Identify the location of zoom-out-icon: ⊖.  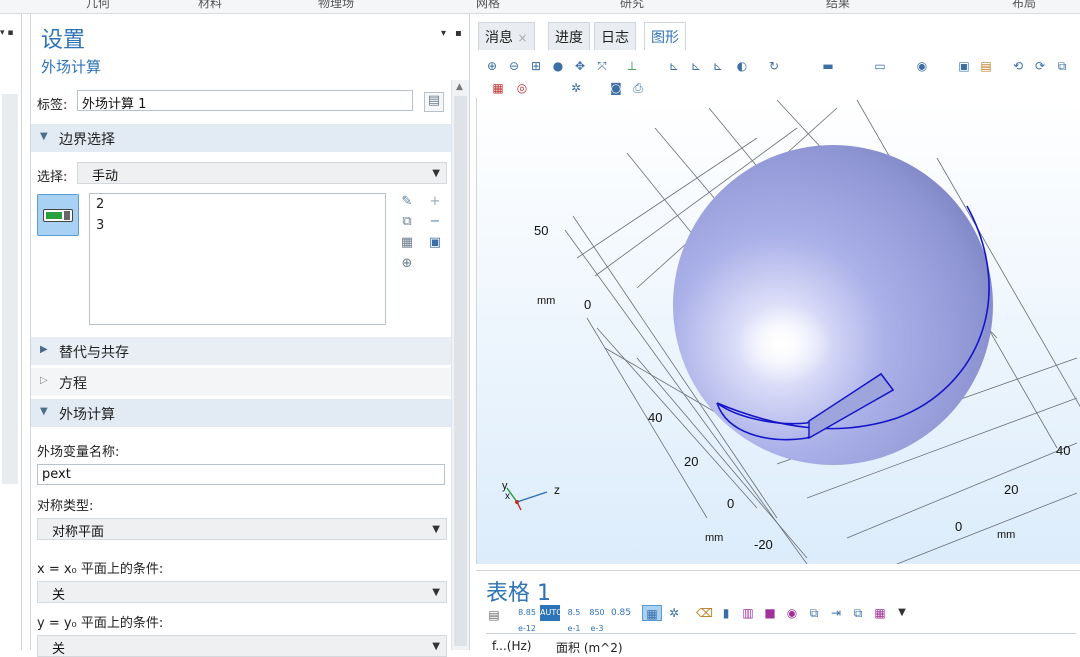
(514, 66).